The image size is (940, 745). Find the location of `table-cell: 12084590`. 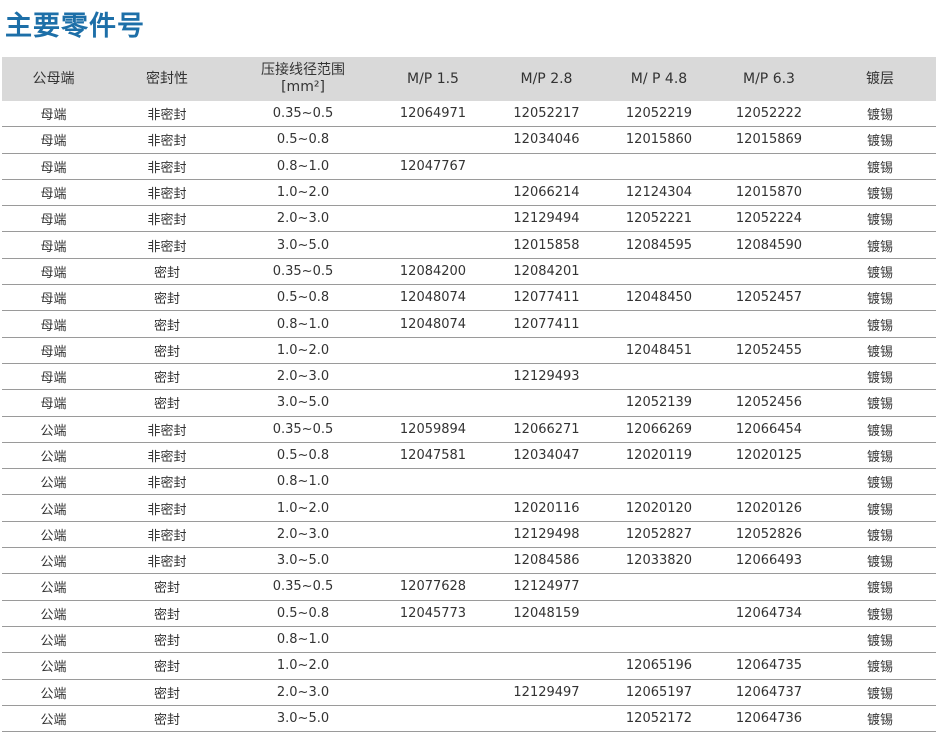

table-cell: 12084590 is located at coordinates (769, 245).